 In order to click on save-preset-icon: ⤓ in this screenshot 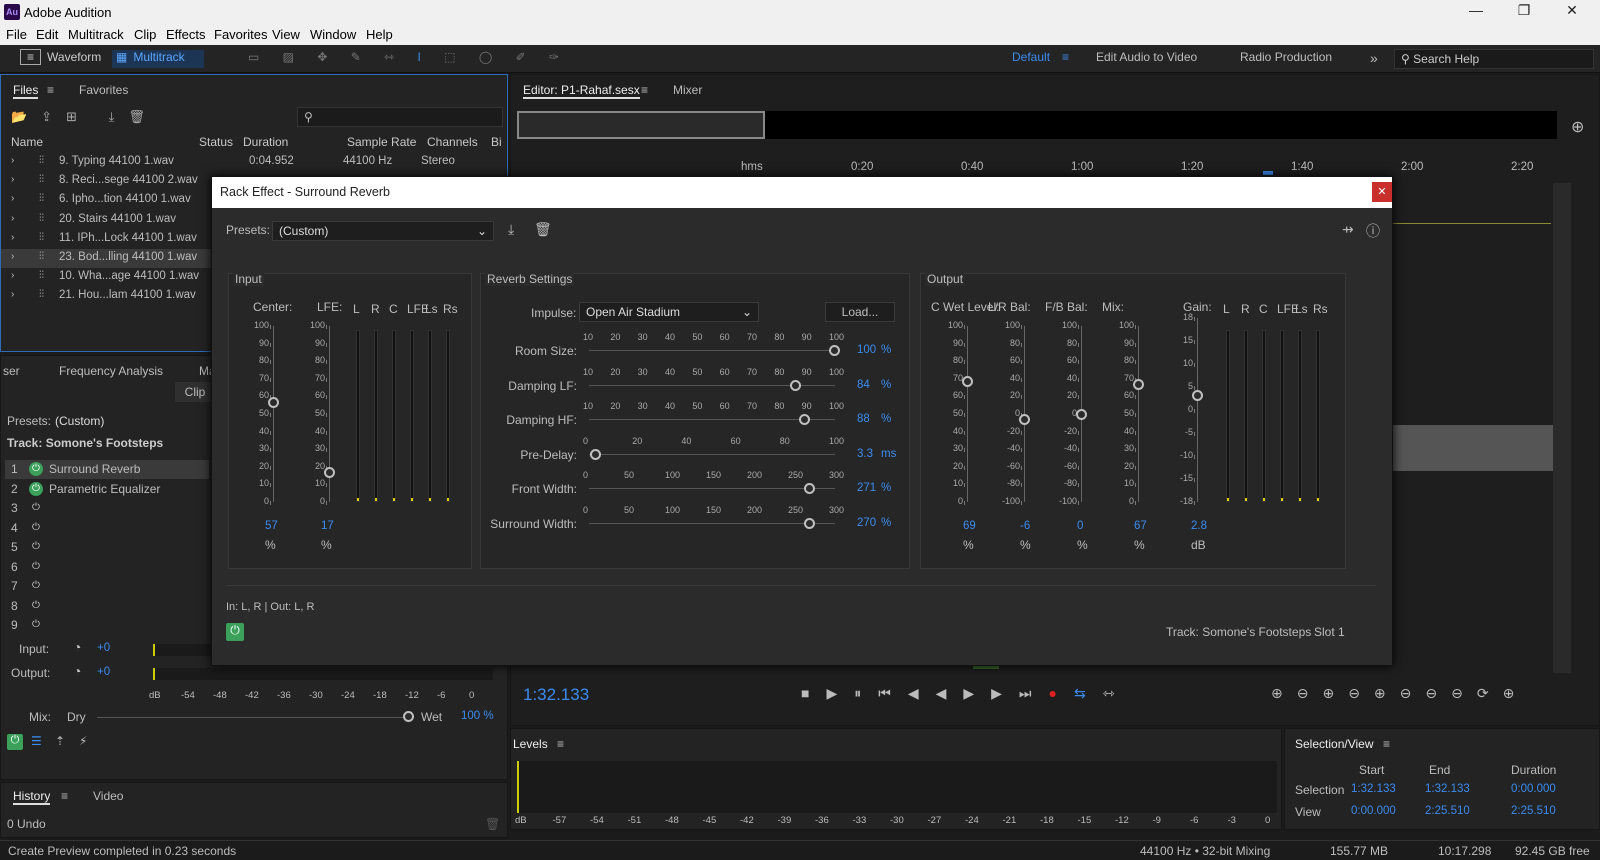, I will do `click(511, 229)`.